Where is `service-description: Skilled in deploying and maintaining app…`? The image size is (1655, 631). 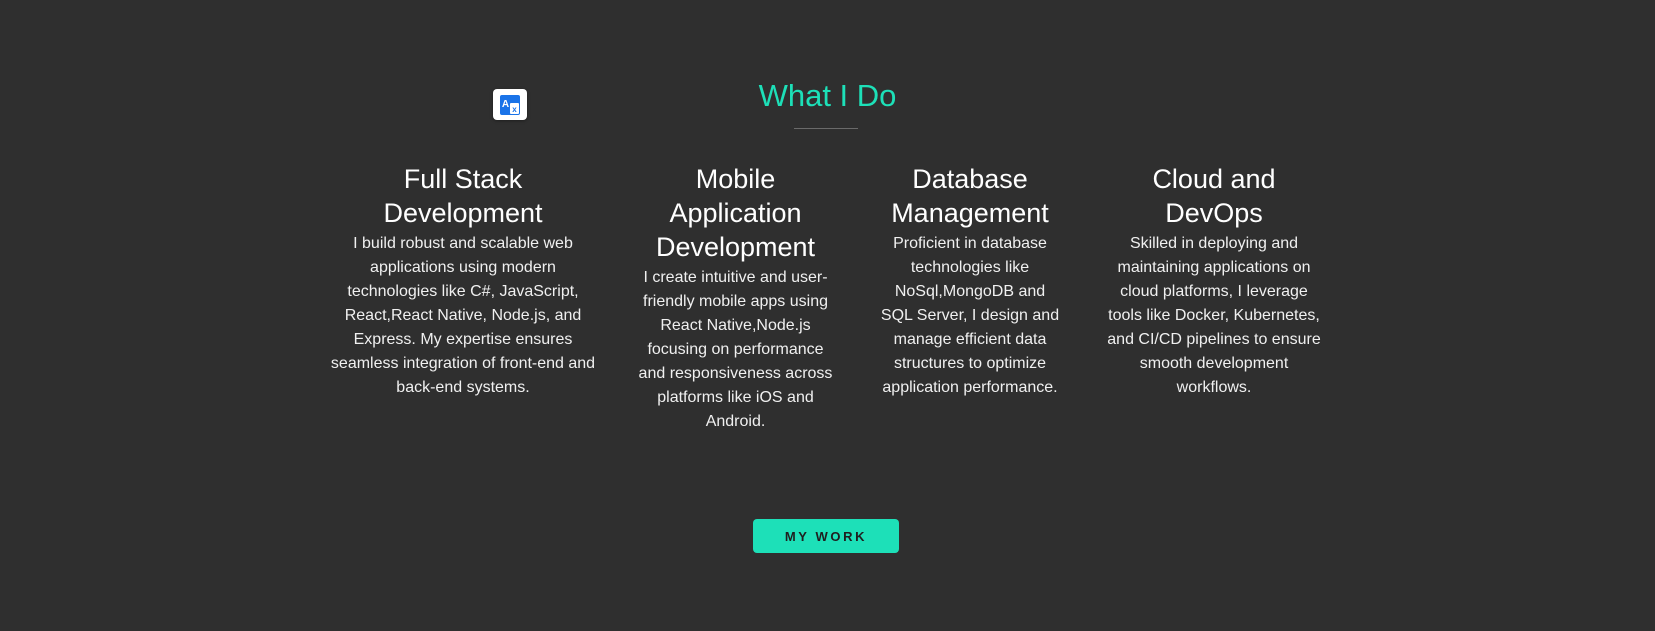
service-description: Skilled in deploying and maintaining app… is located at coordinates (1214, 315).